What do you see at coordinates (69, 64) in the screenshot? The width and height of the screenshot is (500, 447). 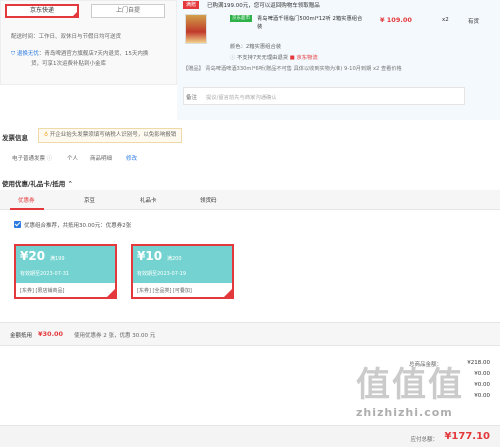 I see `returns-text-2: 货，可享1次运费补贴到小金库` at bounding box center [69, 64].